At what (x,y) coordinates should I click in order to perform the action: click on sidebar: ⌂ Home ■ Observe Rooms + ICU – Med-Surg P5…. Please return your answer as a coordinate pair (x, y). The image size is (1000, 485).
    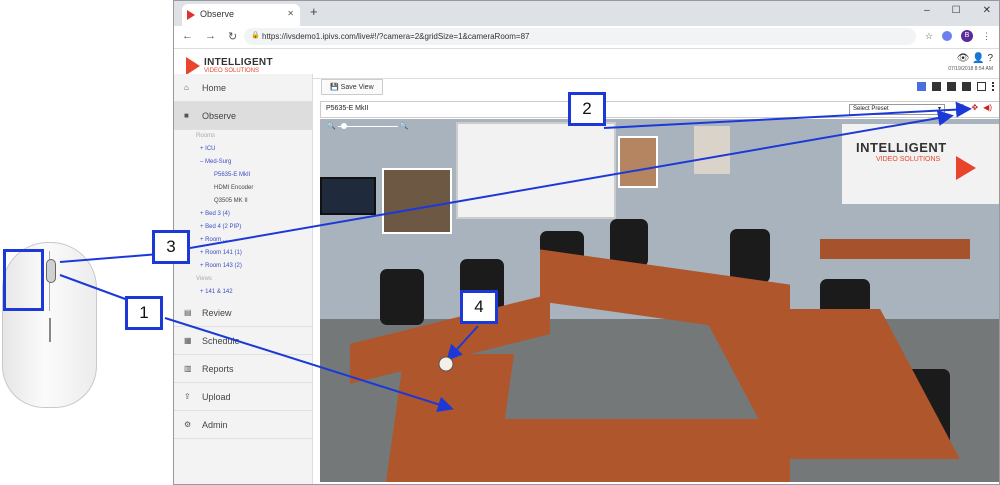
    Looking at the image, I should click on (243, 279).